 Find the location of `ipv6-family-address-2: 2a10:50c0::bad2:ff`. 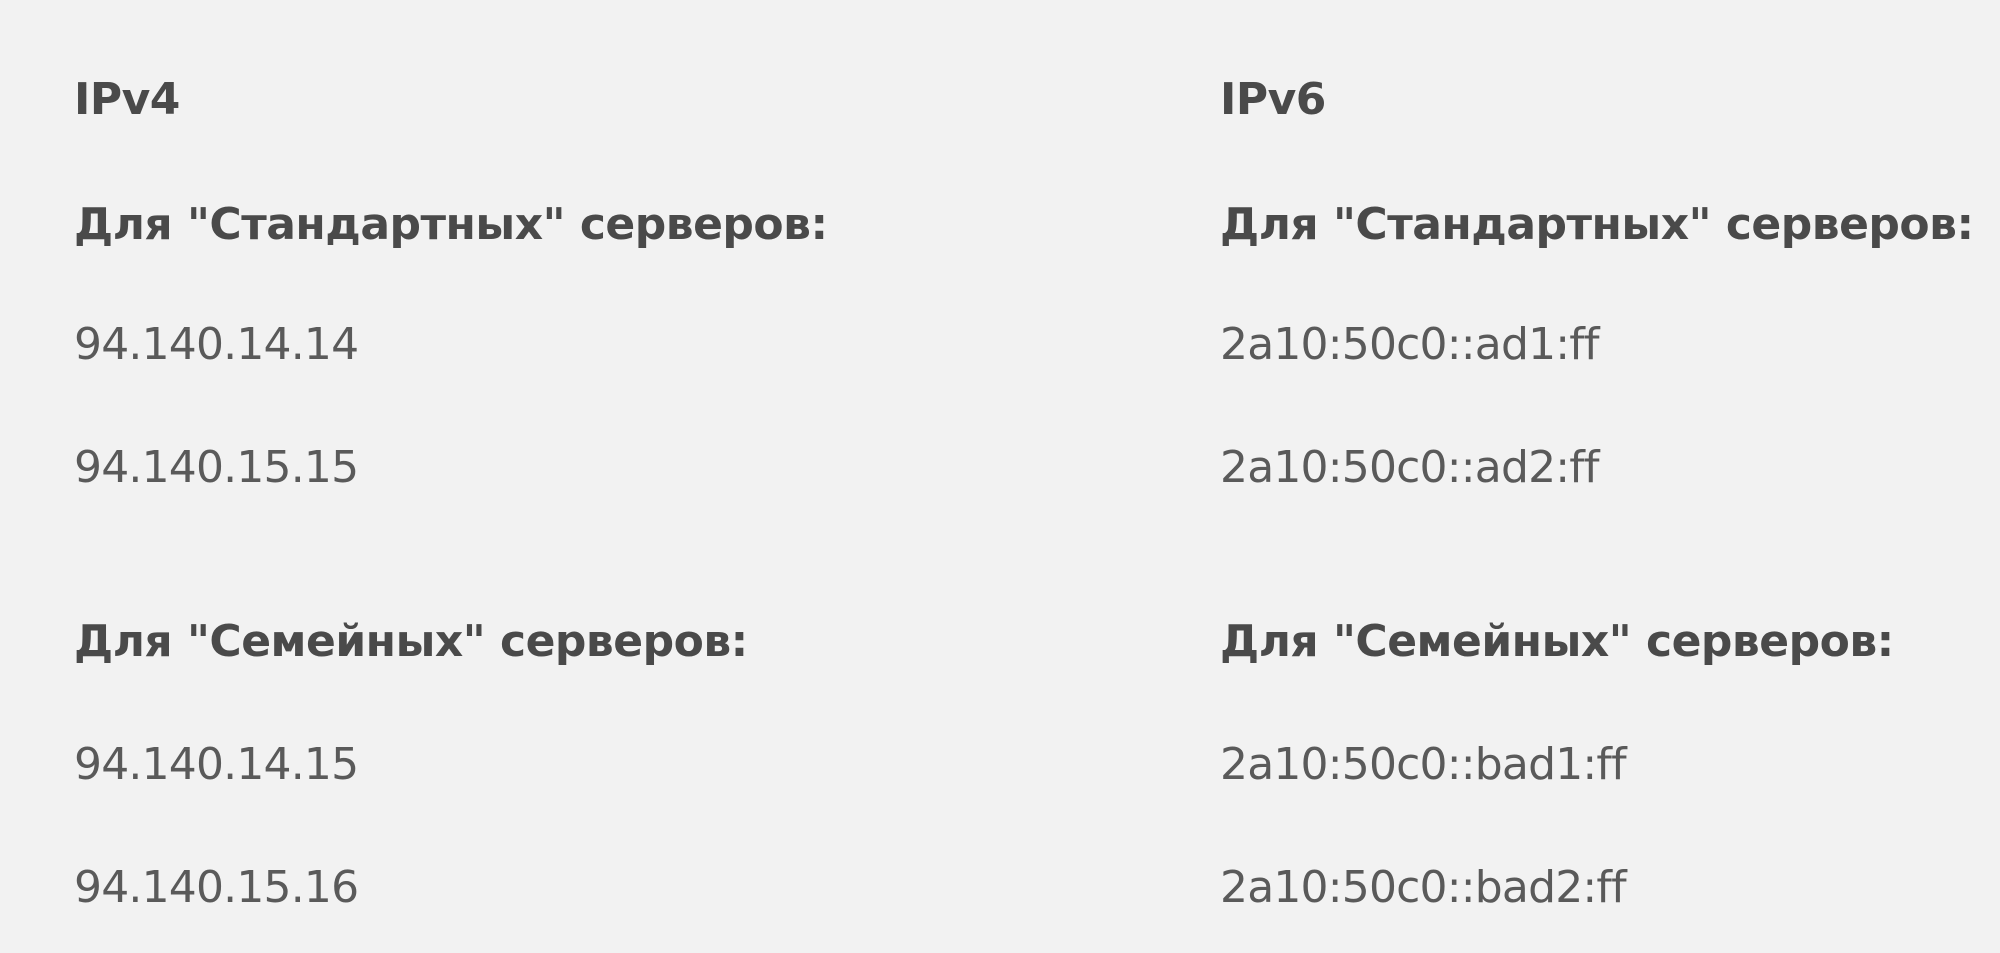

ipv6-family-address-2: 2a10:50c0::bad2:ff is located at coordinates (1423, 887).